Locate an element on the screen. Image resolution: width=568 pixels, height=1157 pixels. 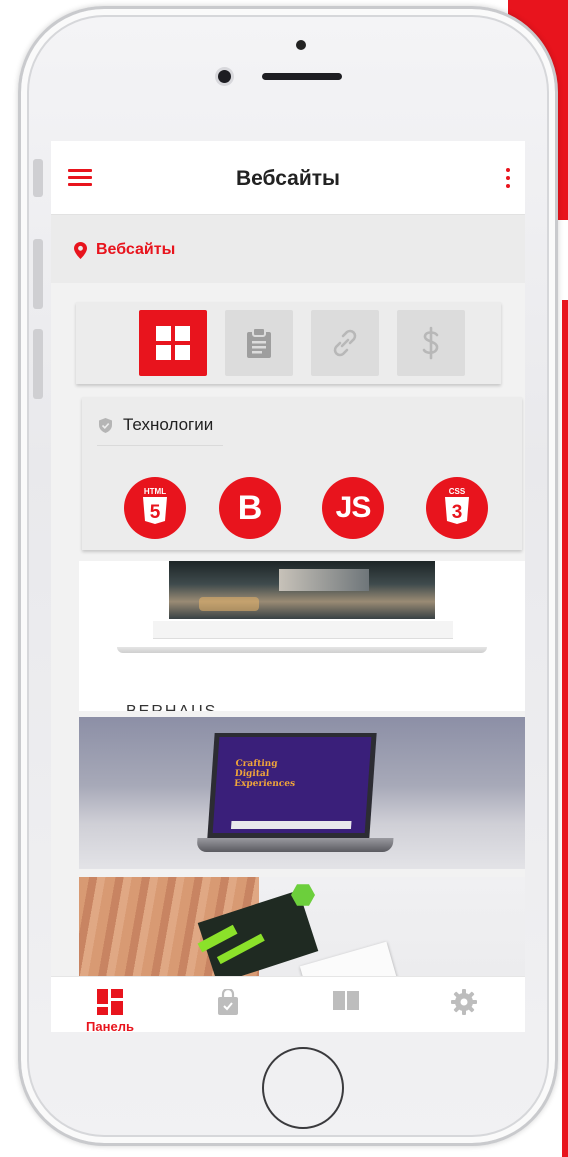
css3-icon: CSS 3 is located at coordinates (457, 508).